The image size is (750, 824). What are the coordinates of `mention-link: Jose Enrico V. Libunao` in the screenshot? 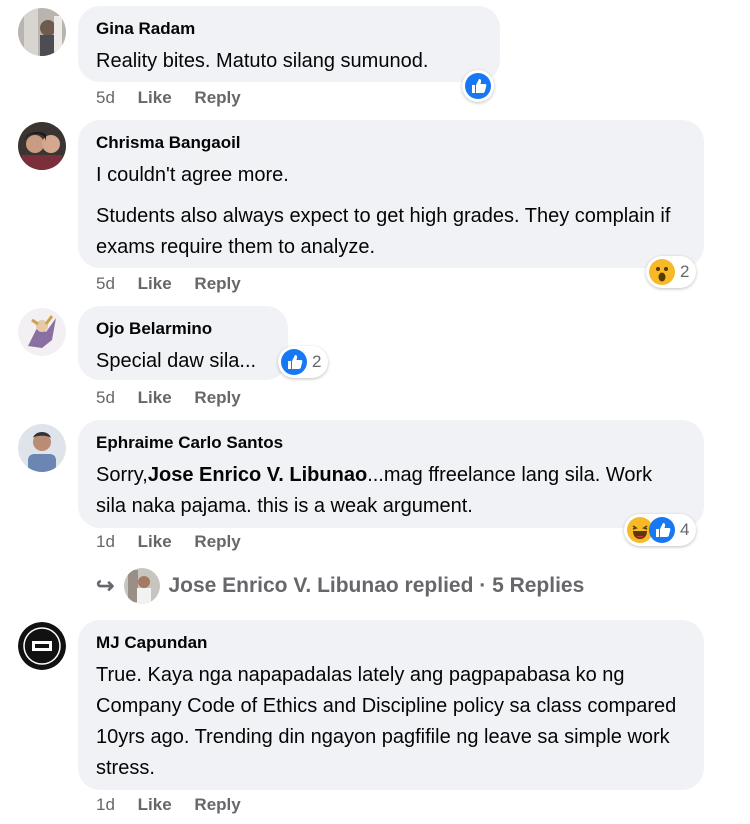 It's located at (257, 475).